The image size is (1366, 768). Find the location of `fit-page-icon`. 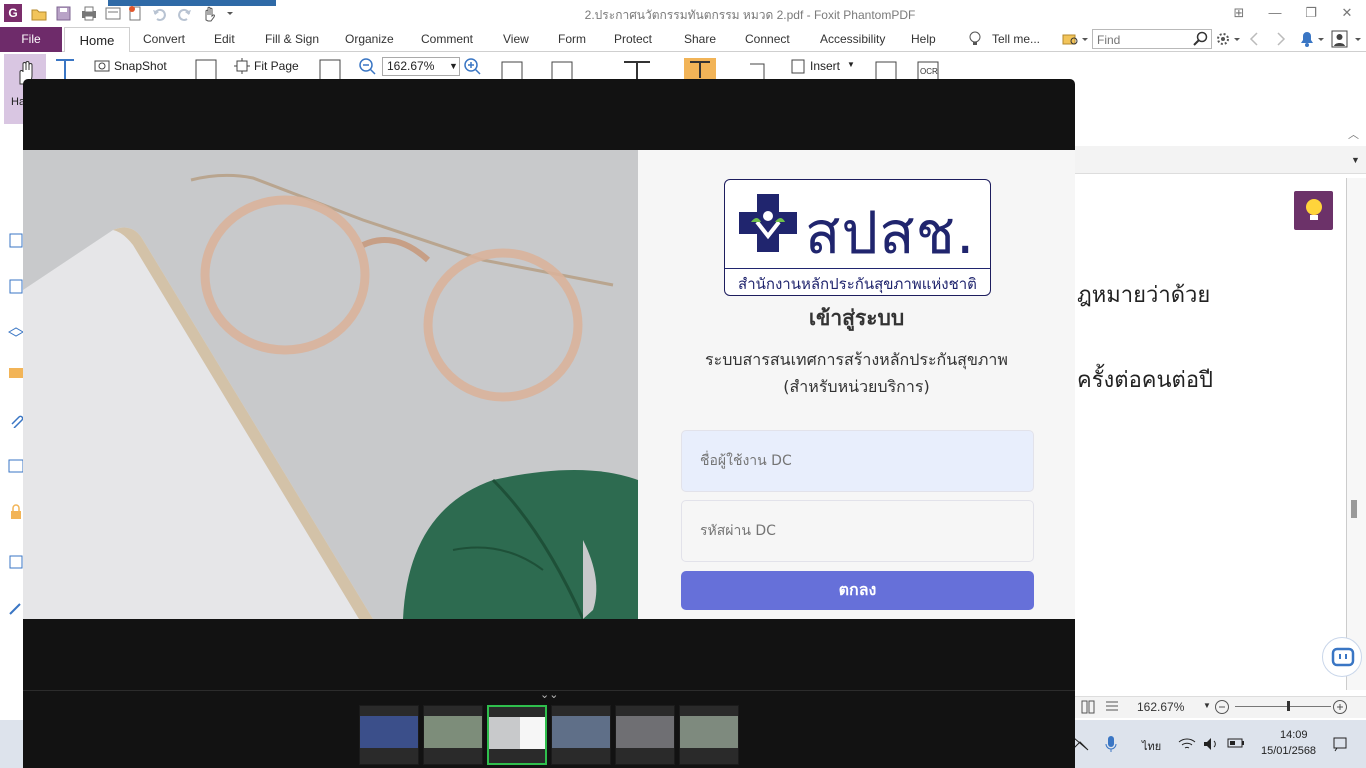

fit-page-icon is located at coordinates (242, 66).